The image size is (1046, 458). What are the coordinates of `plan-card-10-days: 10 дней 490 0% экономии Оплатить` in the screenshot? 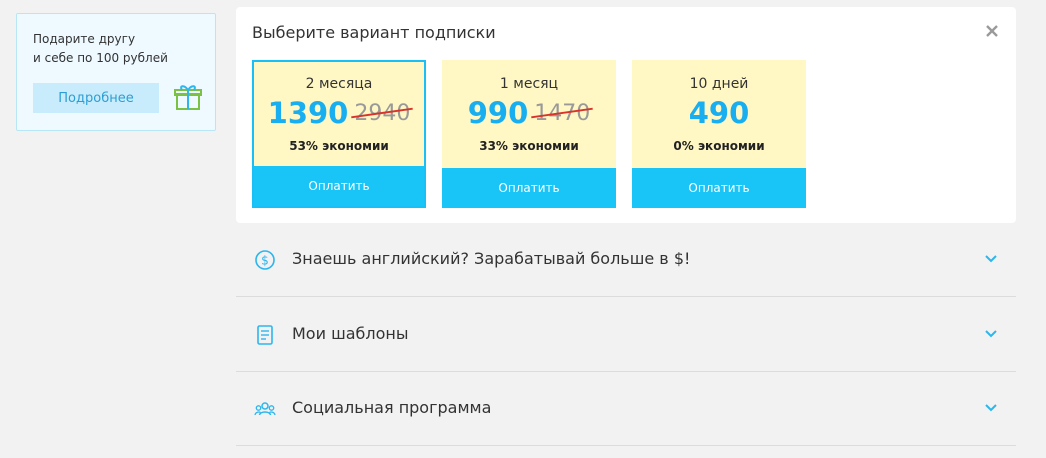 It's located at (719, 134).